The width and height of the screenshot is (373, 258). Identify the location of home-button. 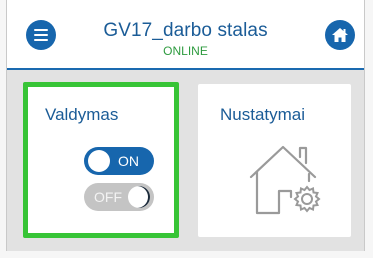
(340, 35).